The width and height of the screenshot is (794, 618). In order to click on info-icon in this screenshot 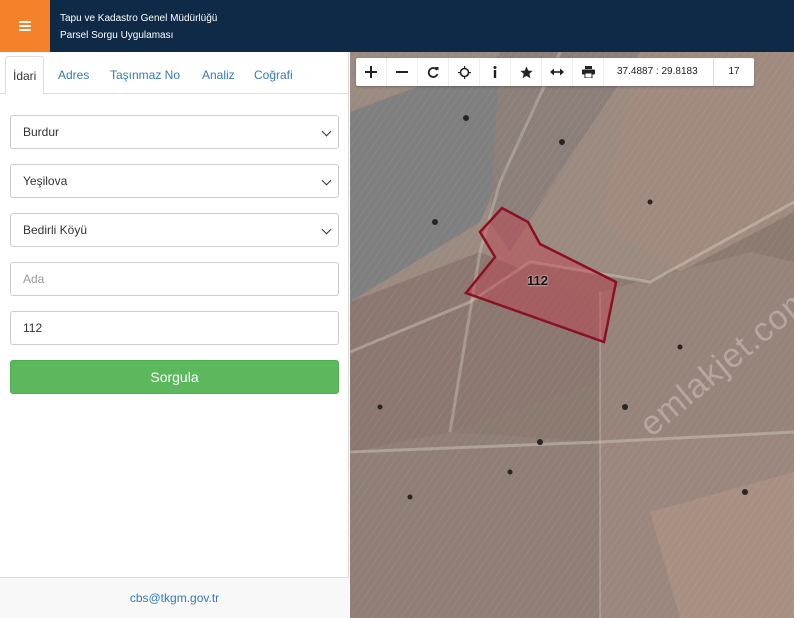, I will do `click(495, 72)`.